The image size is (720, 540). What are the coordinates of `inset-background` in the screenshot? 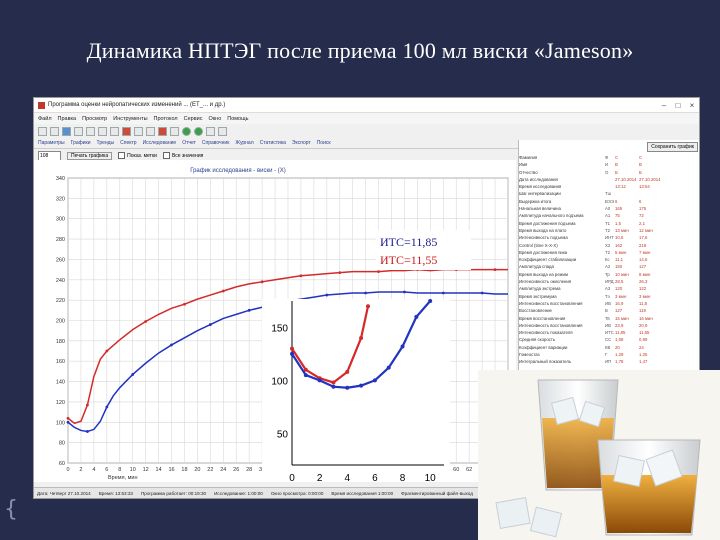 It's located at (356, 394).